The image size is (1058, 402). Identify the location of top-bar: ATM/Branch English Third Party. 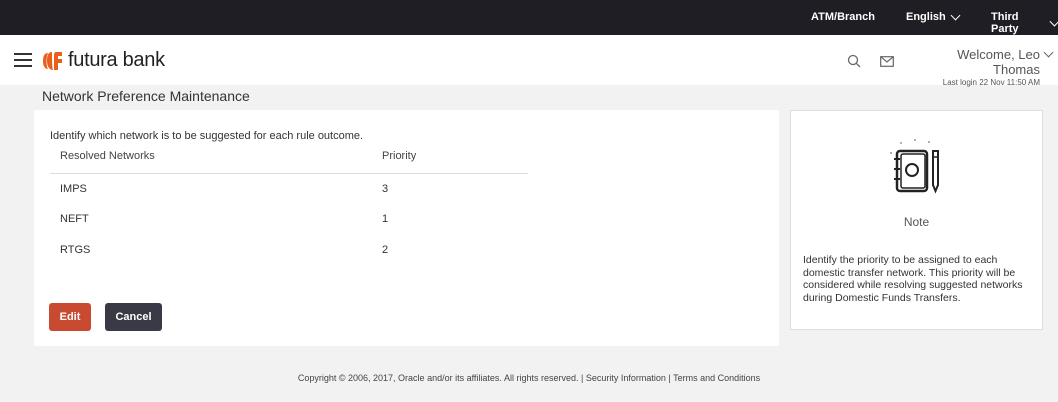
(529, 17).